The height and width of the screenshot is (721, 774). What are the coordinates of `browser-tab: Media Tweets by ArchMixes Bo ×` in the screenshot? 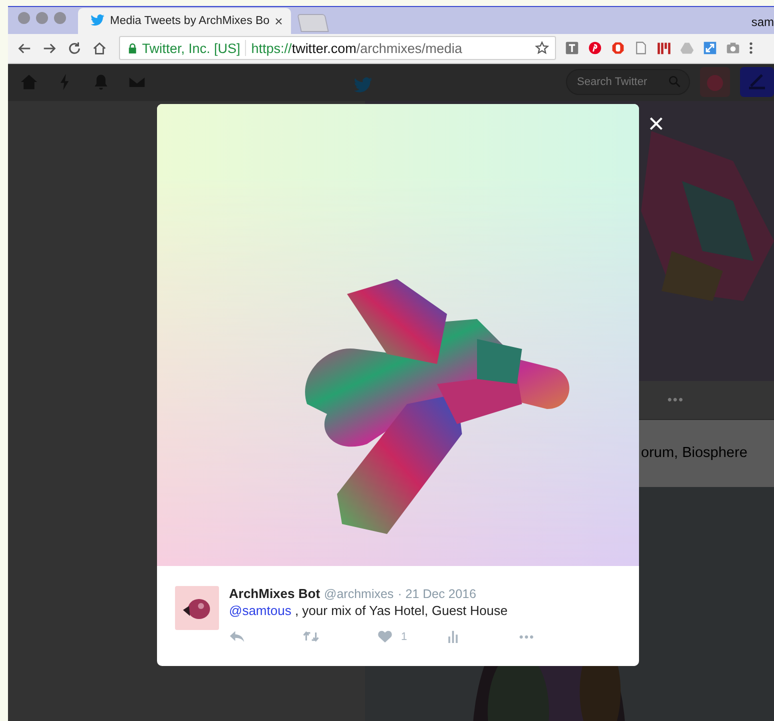 It's located at (184, 21).